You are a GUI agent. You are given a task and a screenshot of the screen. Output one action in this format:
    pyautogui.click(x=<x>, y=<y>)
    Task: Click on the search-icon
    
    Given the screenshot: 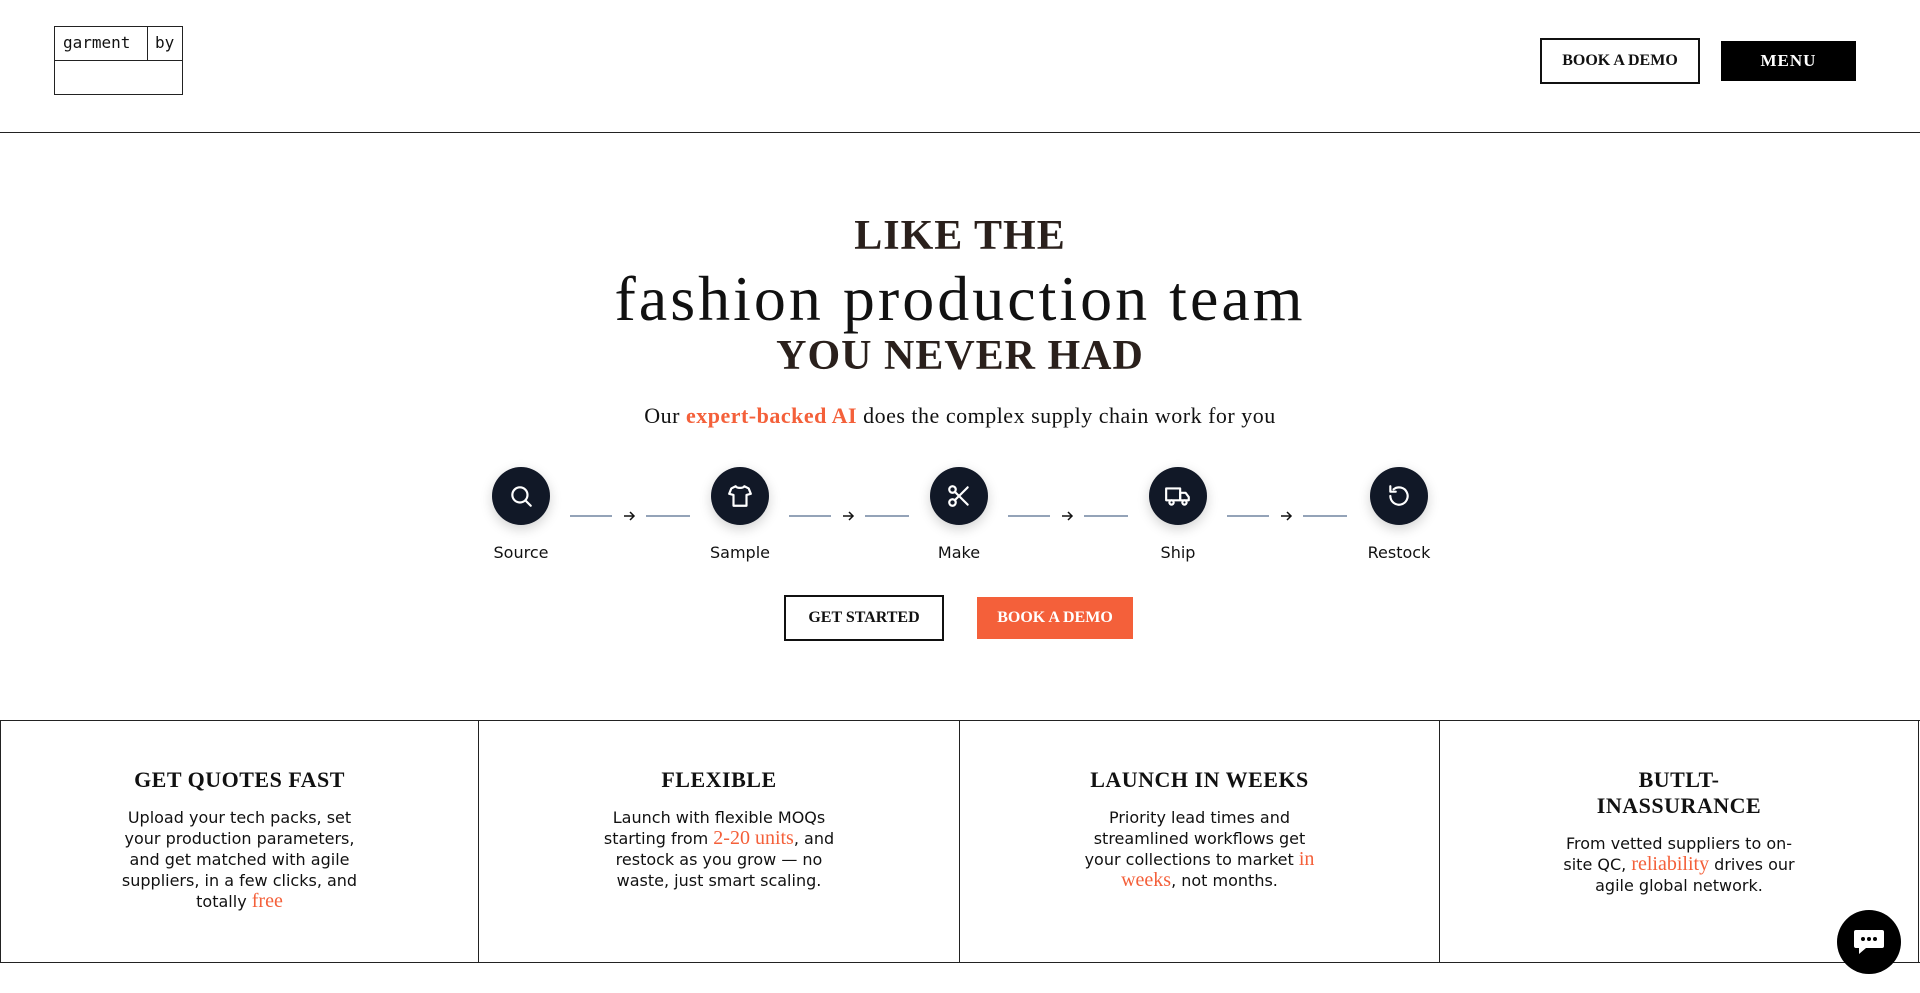 What is the action you would take?
    pyautogui.click(x=521, y=496)
    